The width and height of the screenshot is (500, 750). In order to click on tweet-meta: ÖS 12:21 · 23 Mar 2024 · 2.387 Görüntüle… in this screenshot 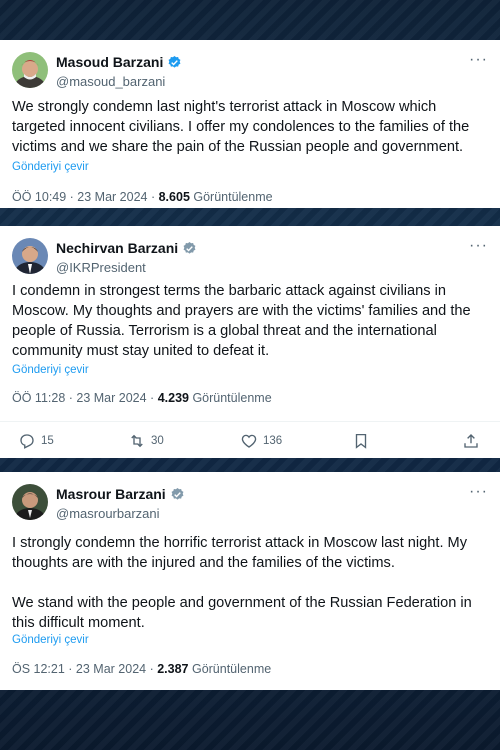, I will do `click(141, 669)`.